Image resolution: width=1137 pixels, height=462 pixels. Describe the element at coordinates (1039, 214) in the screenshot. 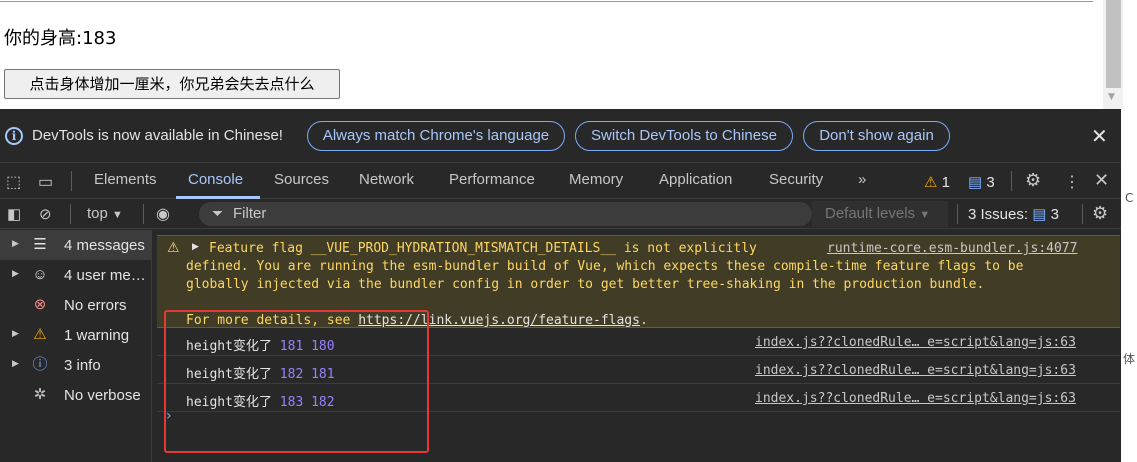

I see `issues-icon: ▤` at that location.